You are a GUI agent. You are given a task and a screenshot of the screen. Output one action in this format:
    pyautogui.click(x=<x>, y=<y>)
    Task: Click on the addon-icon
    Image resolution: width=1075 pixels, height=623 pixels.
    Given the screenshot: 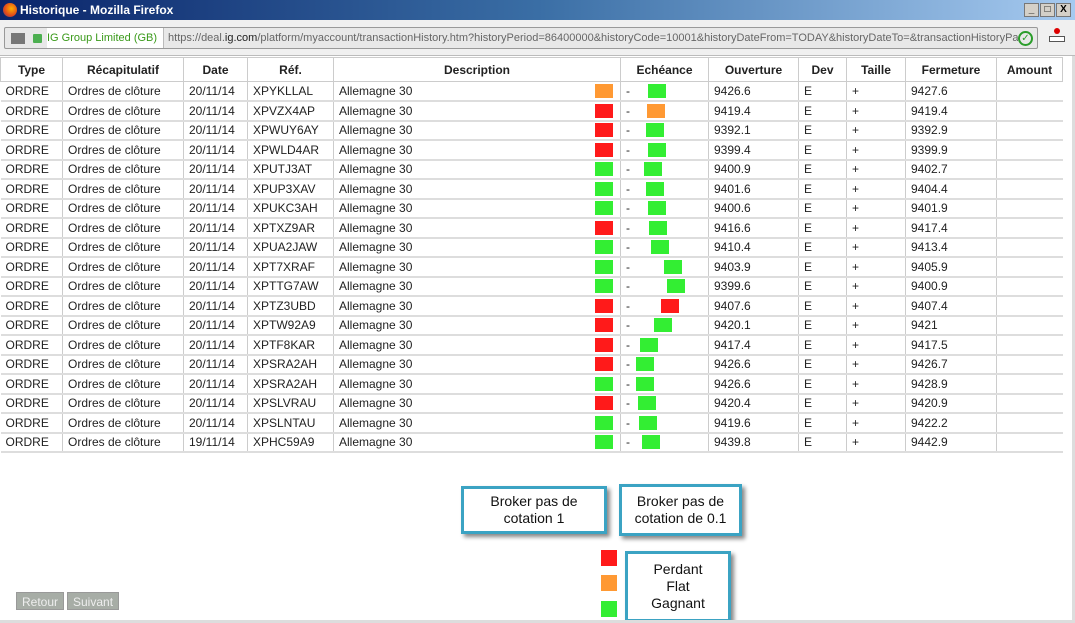 What is the action you would take?
    pyautogui.click(x=1057, y=37)
    